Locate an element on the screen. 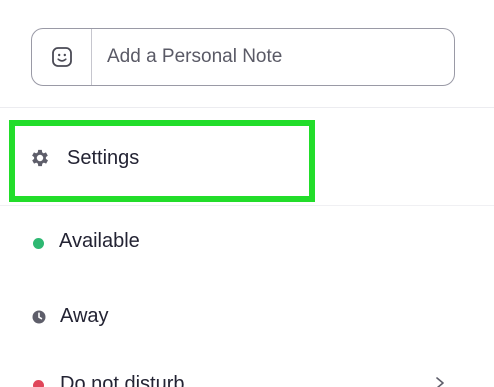 This screenshot has height=387, width=494. chevron-right-icon is located at coordinates (440, 382).